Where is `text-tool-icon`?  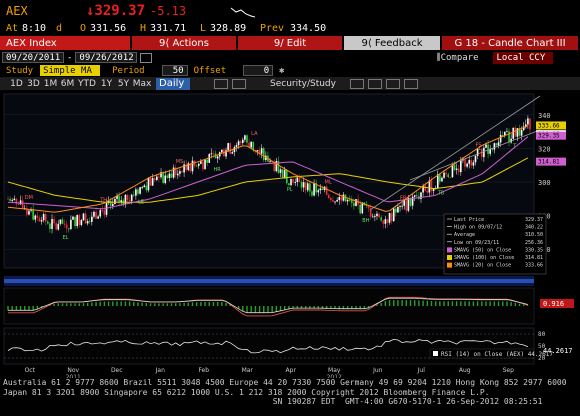
text-tool-icon is located at coordinates (374, 83).